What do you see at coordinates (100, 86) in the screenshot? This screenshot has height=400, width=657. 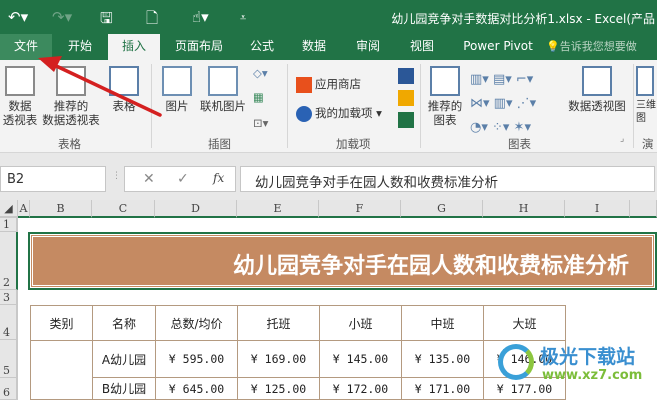 I see `annotation-arrow` at bounding box center [100, 86].